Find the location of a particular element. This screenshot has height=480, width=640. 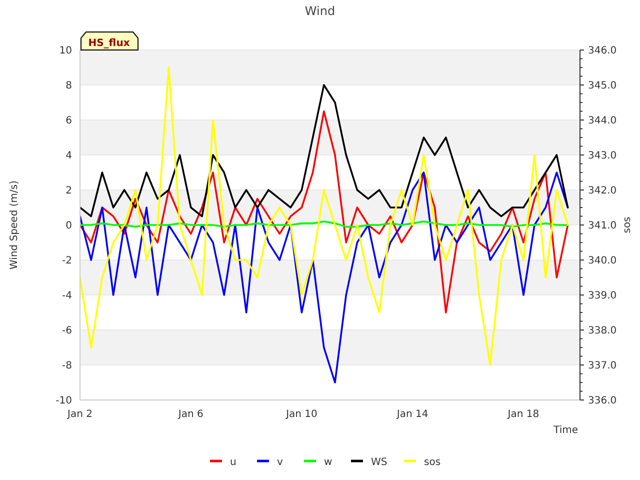

tick-label: 341.0 is located at coordinates (602, 226).